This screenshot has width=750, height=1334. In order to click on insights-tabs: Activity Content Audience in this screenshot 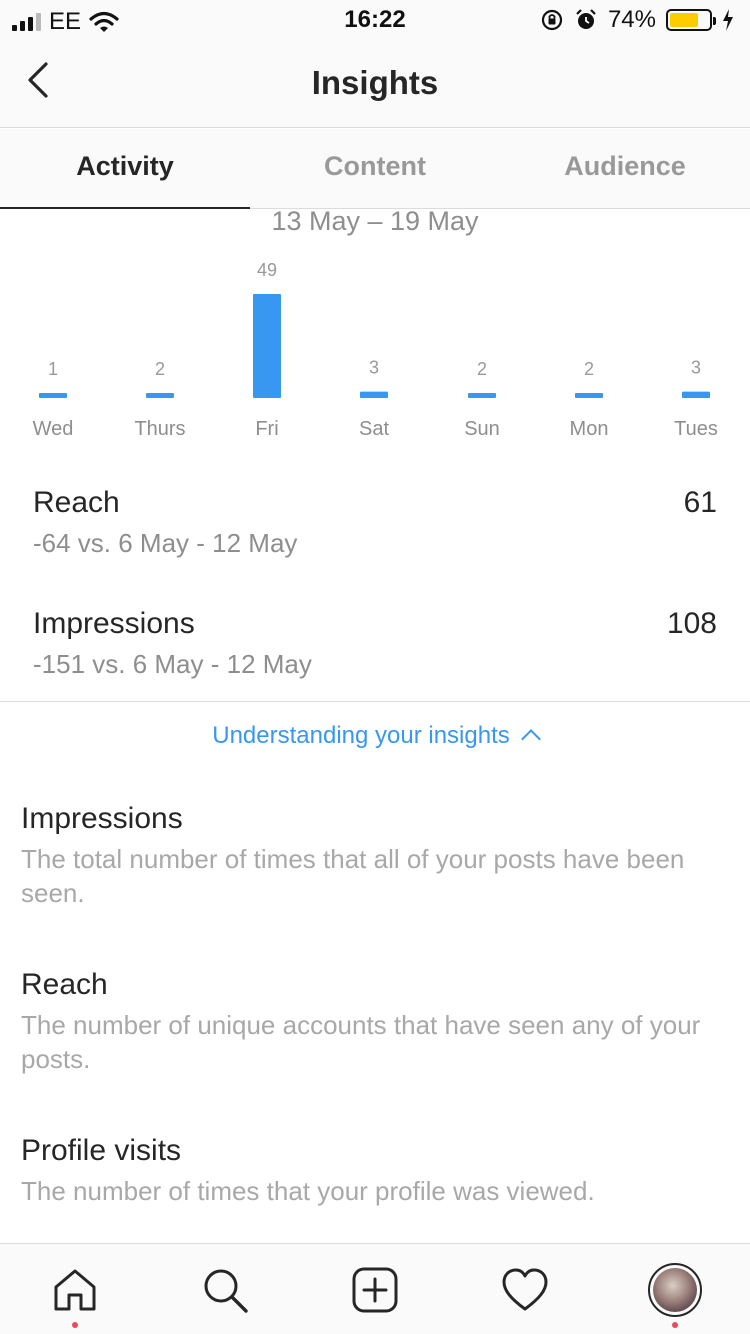, I will do `click(375, 169)`.